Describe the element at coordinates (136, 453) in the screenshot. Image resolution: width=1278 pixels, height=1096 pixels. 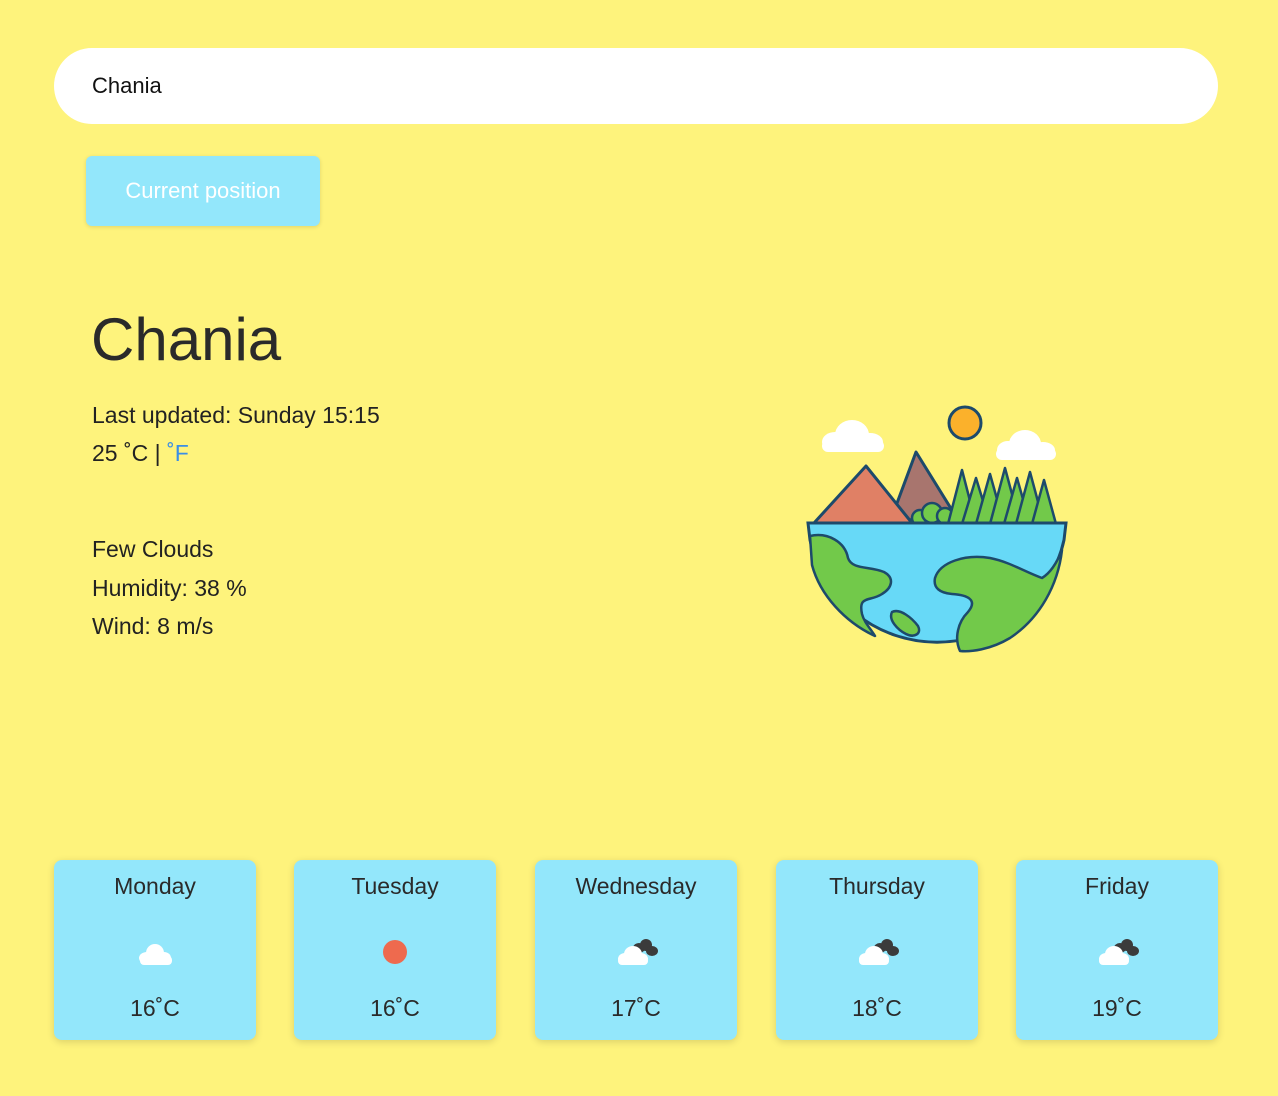
I see `celsius-unit: ˚C` at that location.